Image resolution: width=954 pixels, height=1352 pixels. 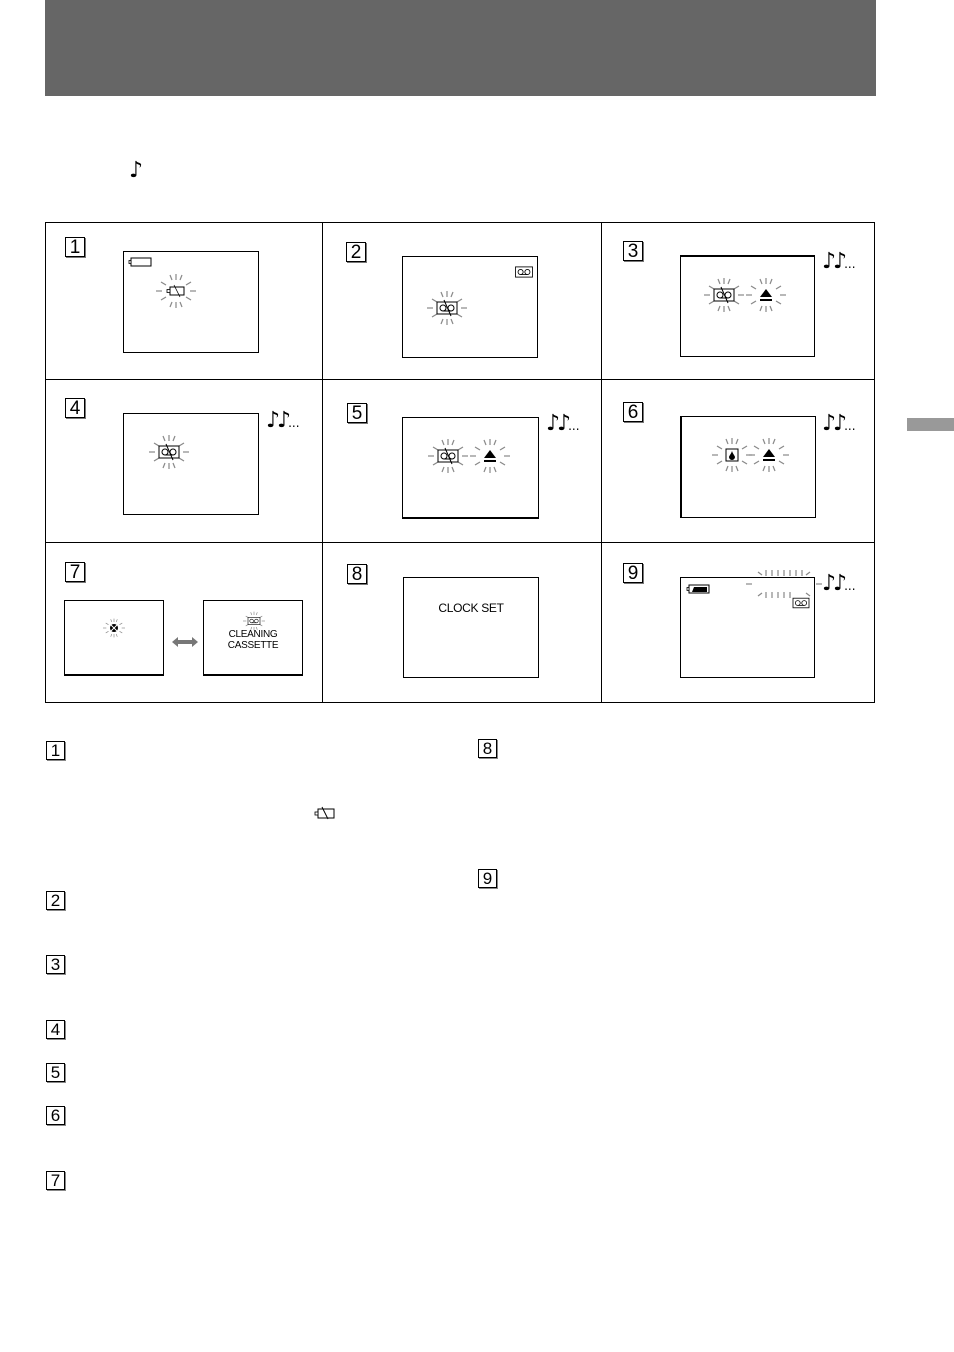 What do you see at coordinates (55, 1072) in the screenshot?
I see `note-number: 5` at bounding box center [55, 1072].